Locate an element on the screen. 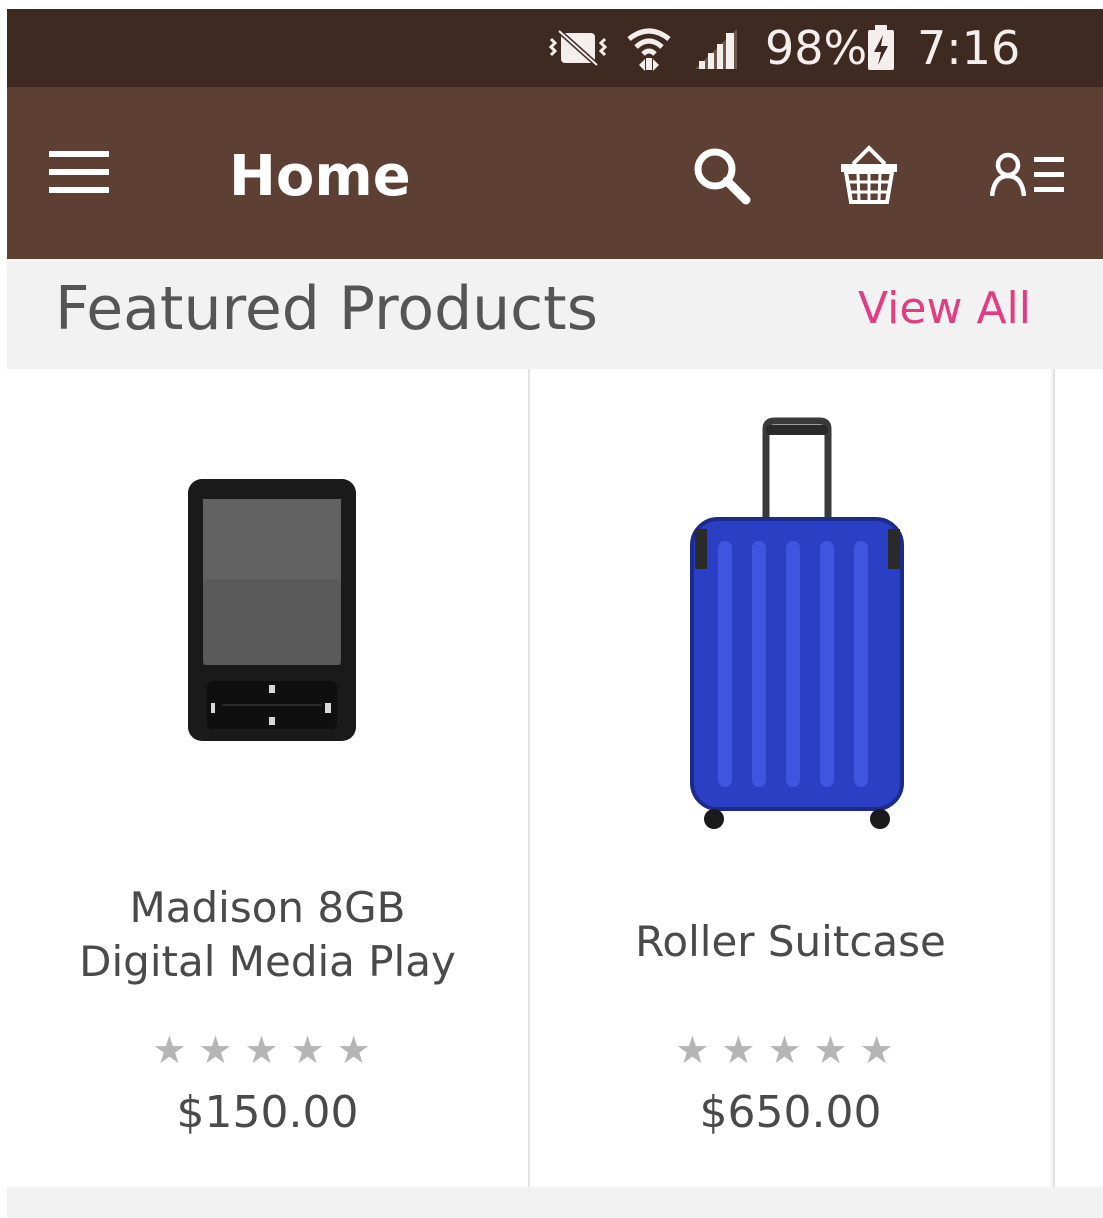  search-icon is located at coordinates (721, 177).